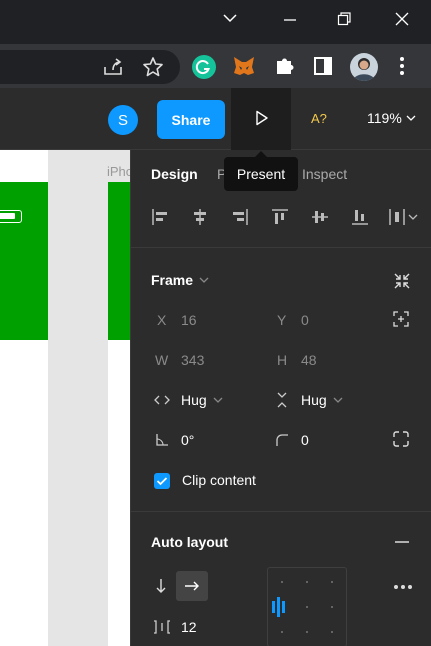 This screenshot has height=646, width=431. I want to click on w-input: 343, so click(192, 360).